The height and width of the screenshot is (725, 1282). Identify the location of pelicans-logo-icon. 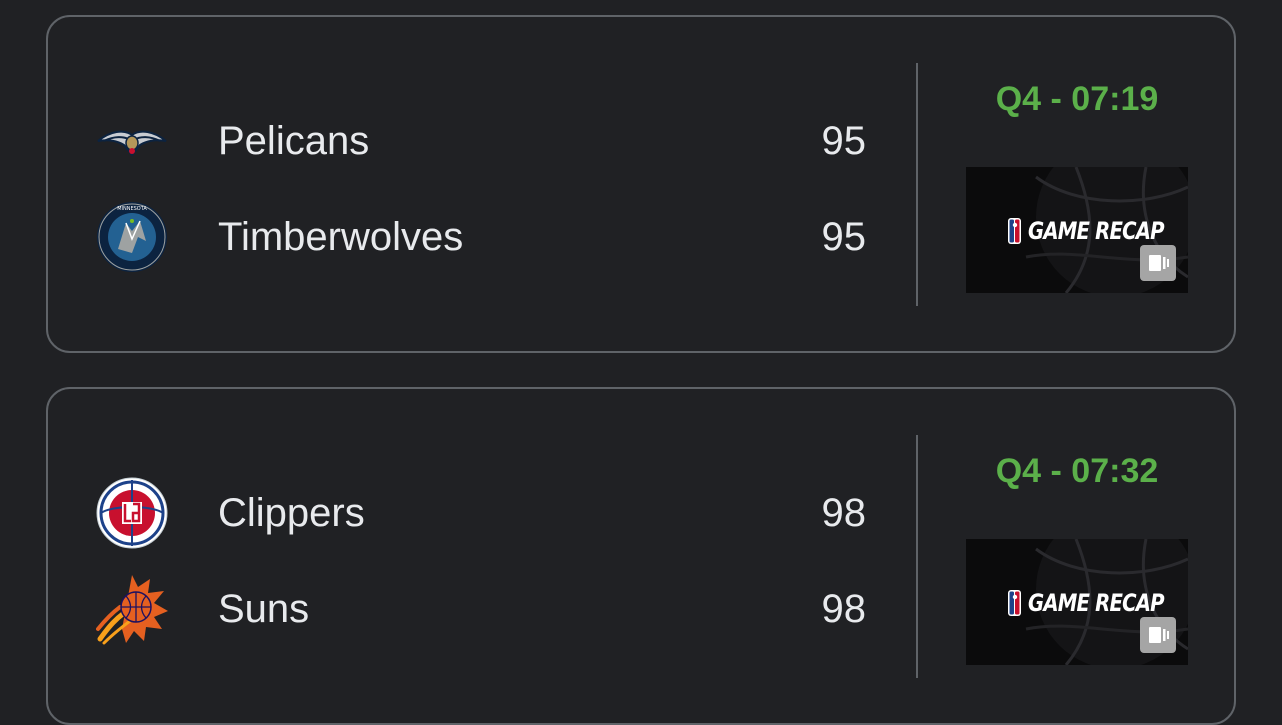
(132, 141).